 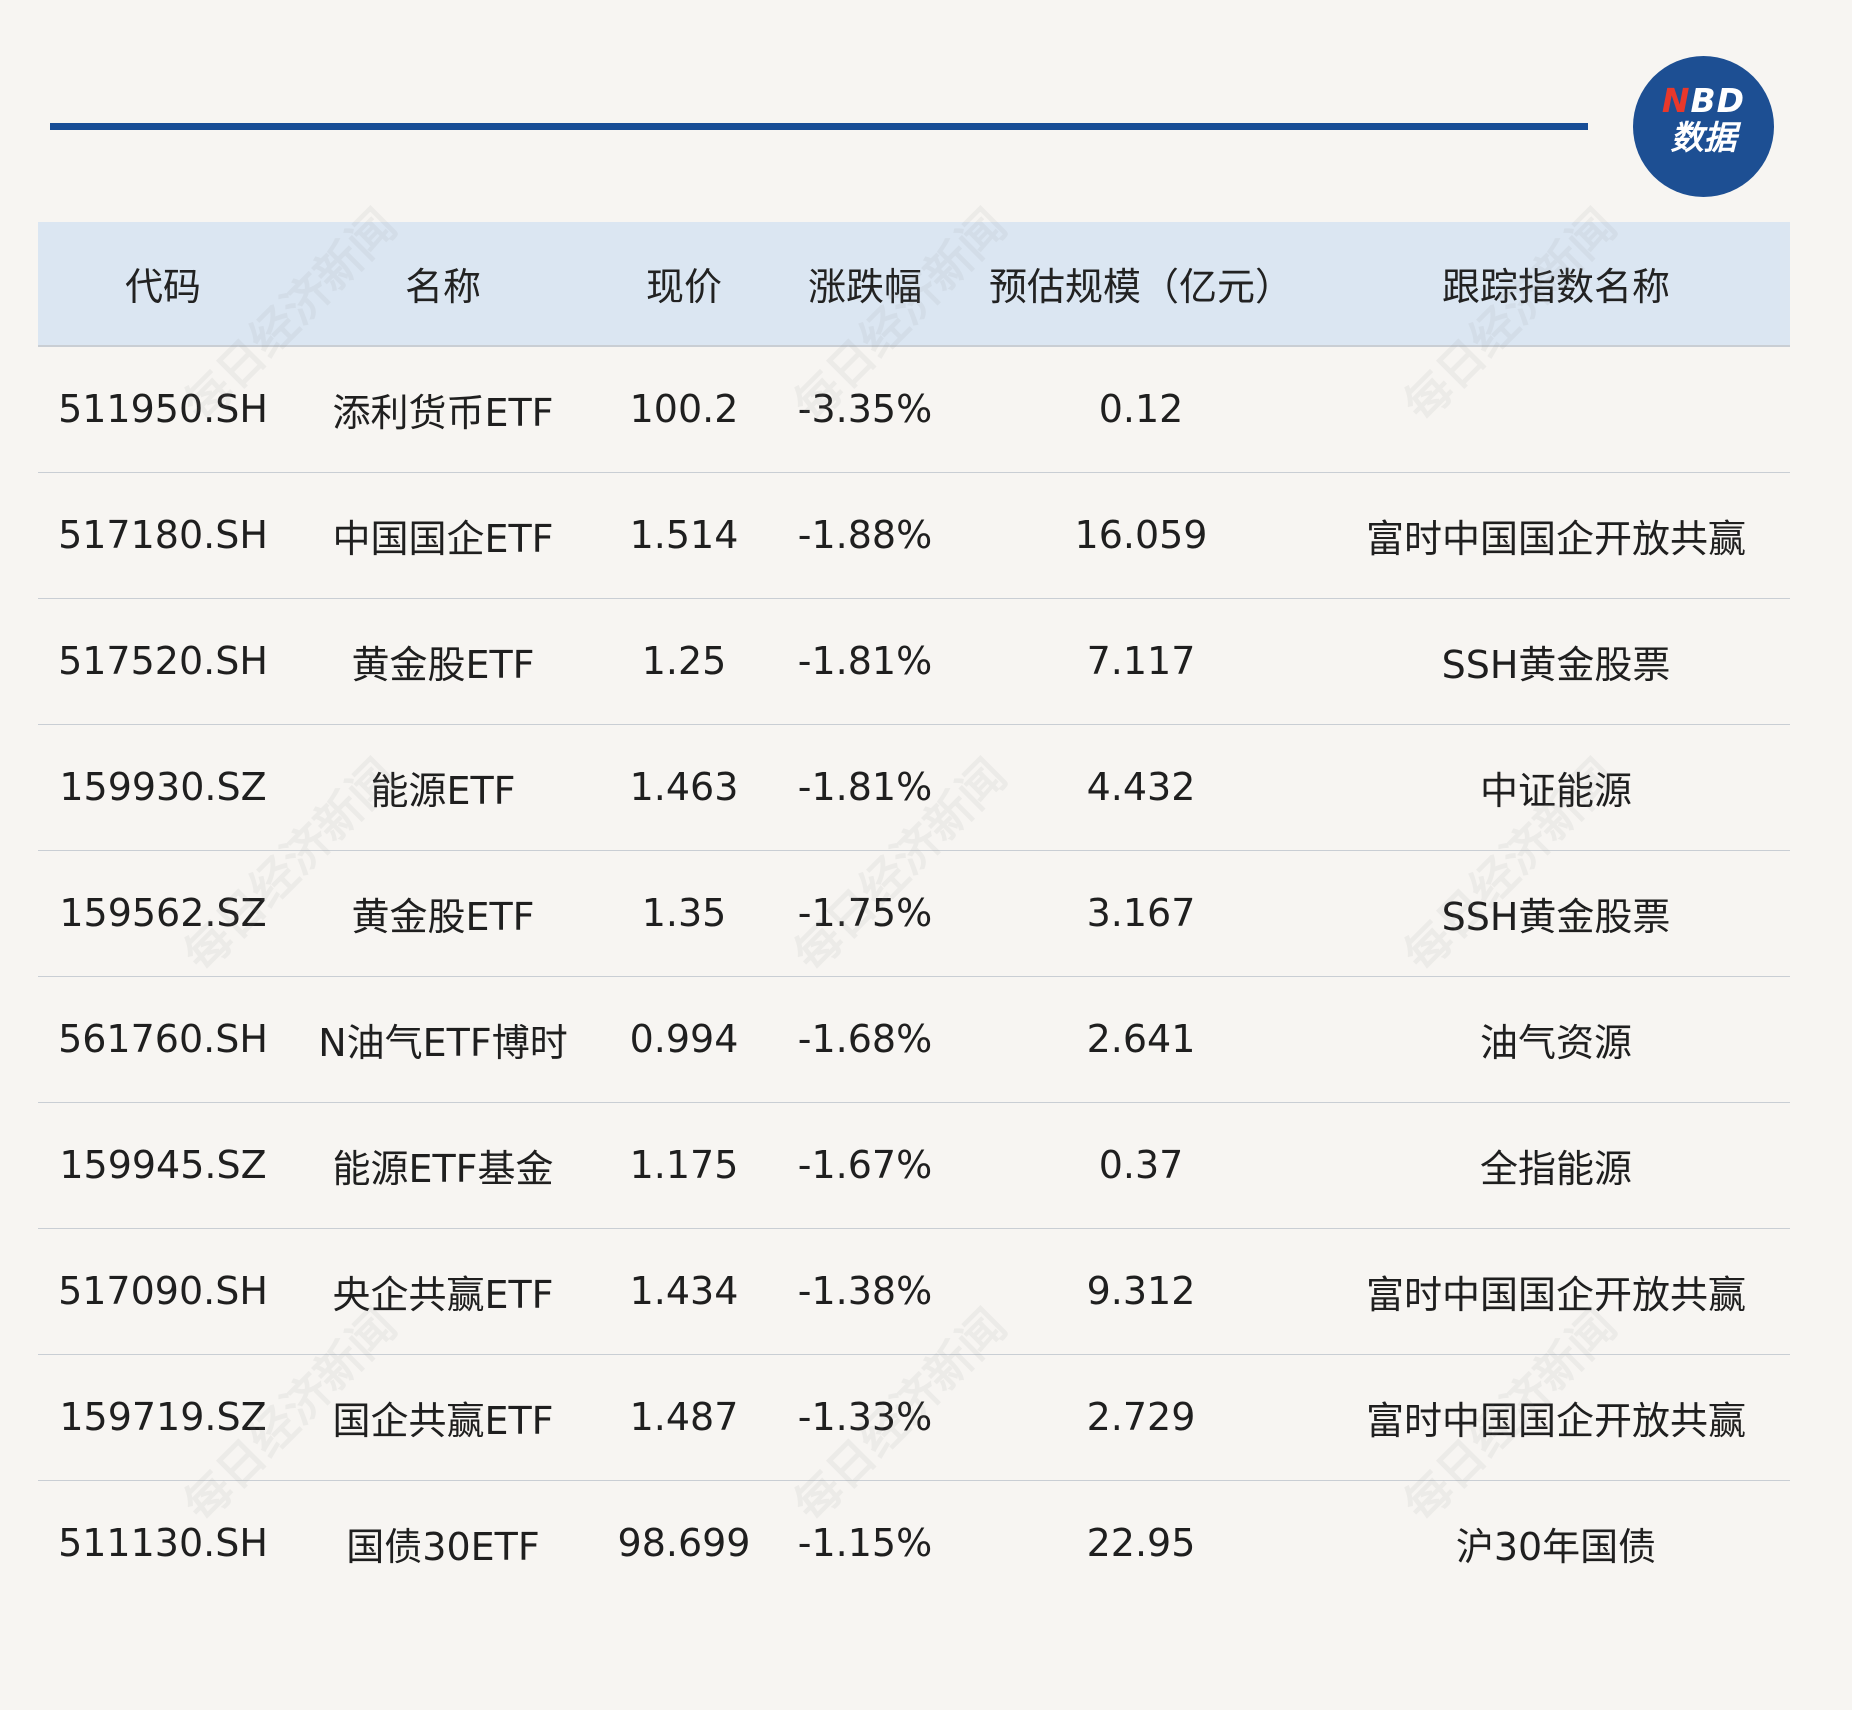 What do you see at coordinates (1141, 661) in the screenshot?
I see `cell-scale: 7.117` at bounding box center [1141, 661].